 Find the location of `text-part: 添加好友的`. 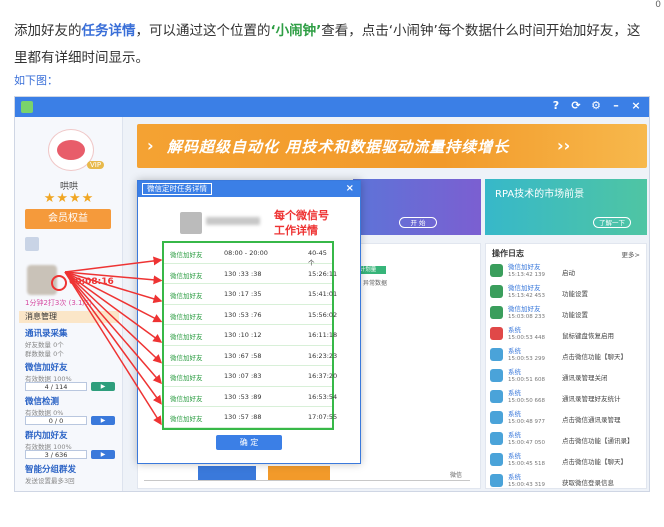

text-part: 添加好友的 is located at coordinates (48, 31).